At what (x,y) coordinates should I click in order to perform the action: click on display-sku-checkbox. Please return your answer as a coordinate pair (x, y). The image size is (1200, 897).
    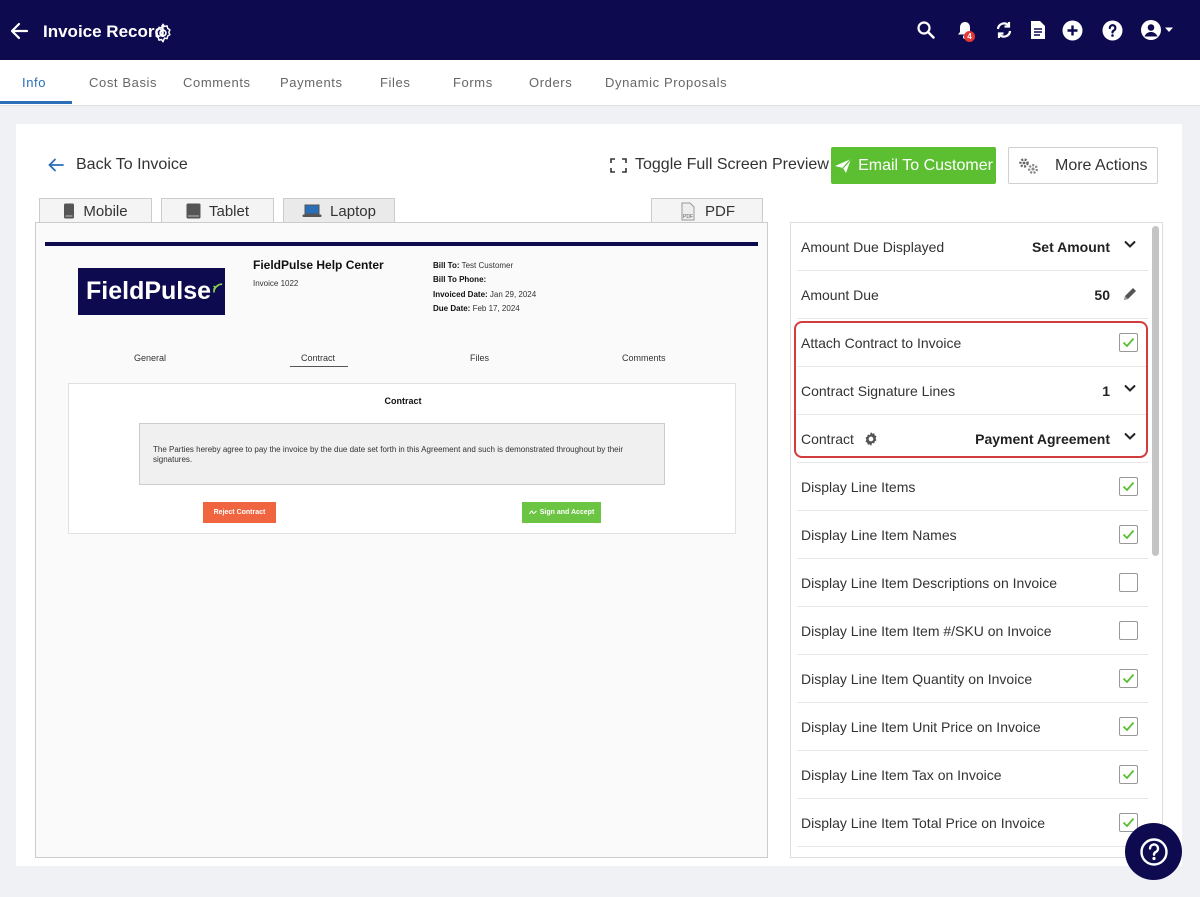
    Looking at the image, I should click on (1128, 630).